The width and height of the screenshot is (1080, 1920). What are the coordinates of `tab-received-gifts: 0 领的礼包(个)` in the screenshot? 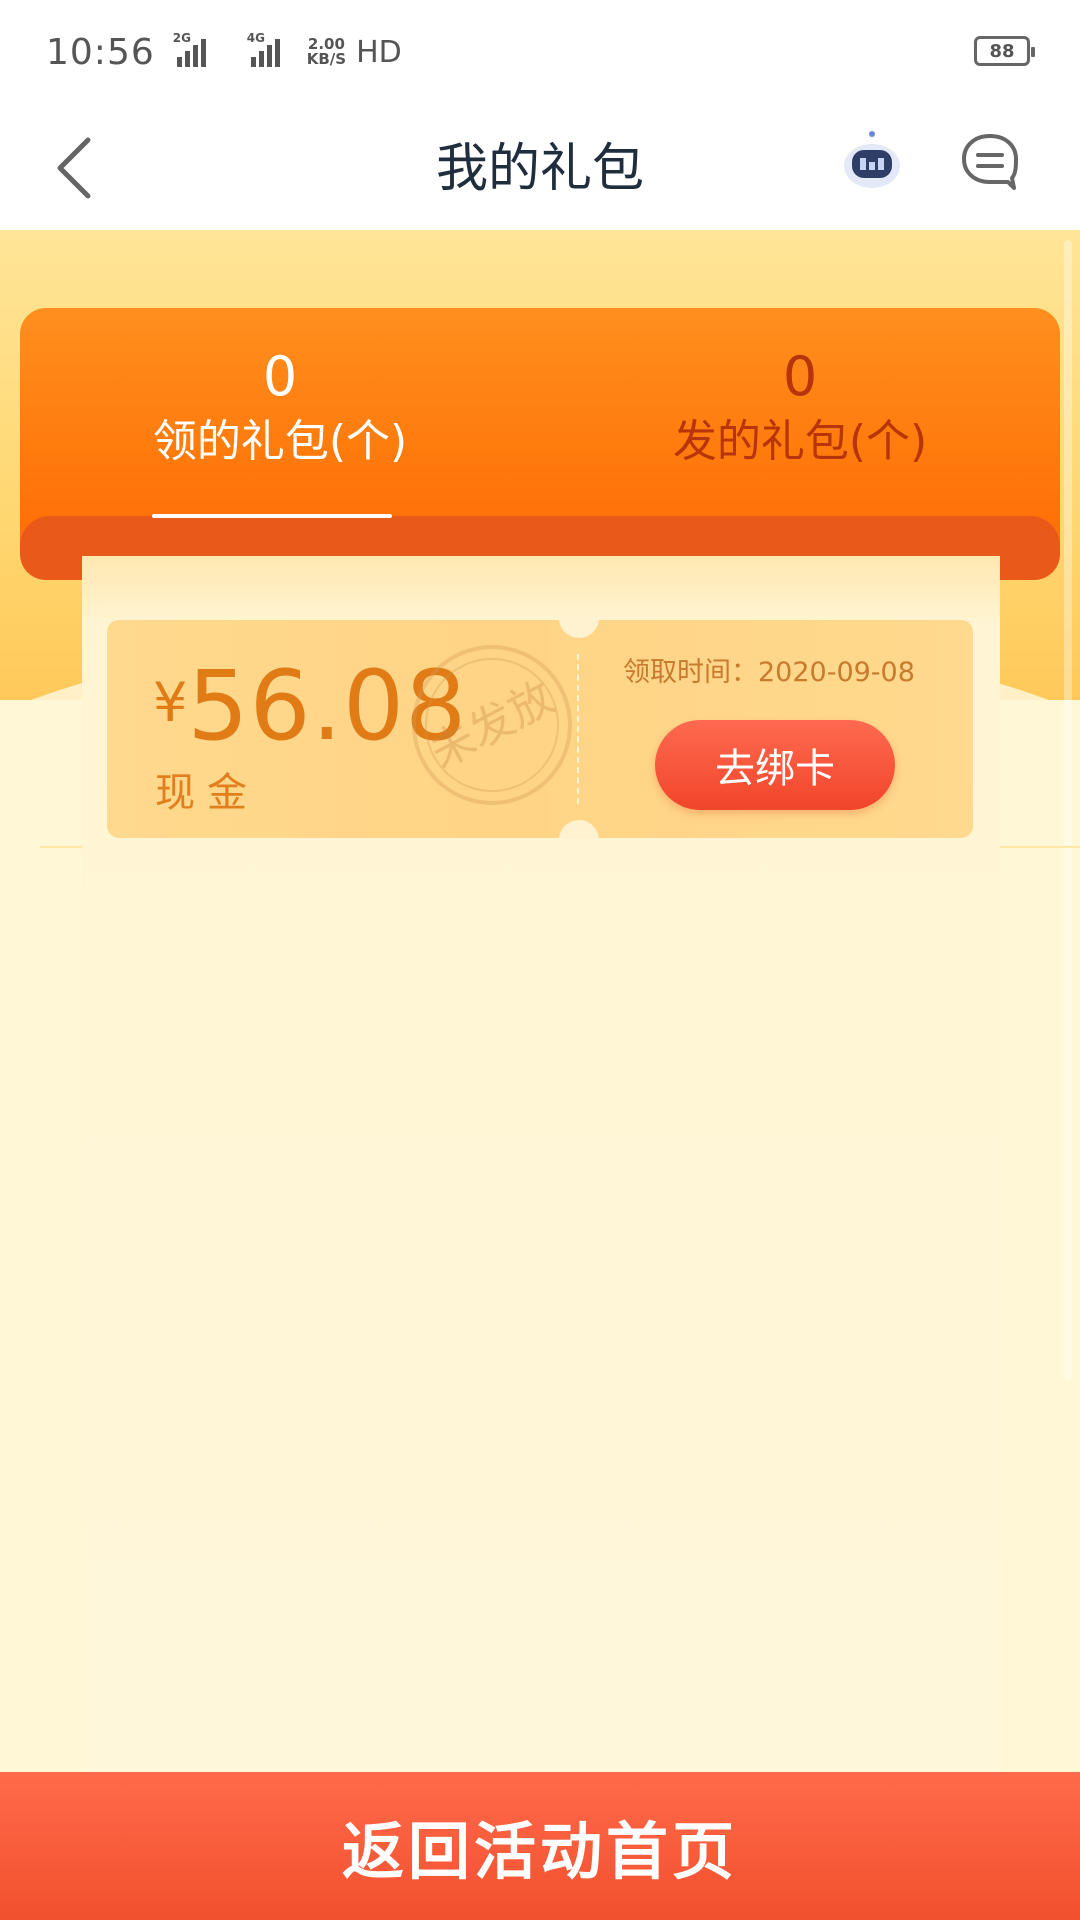 It's located at (280, 413).